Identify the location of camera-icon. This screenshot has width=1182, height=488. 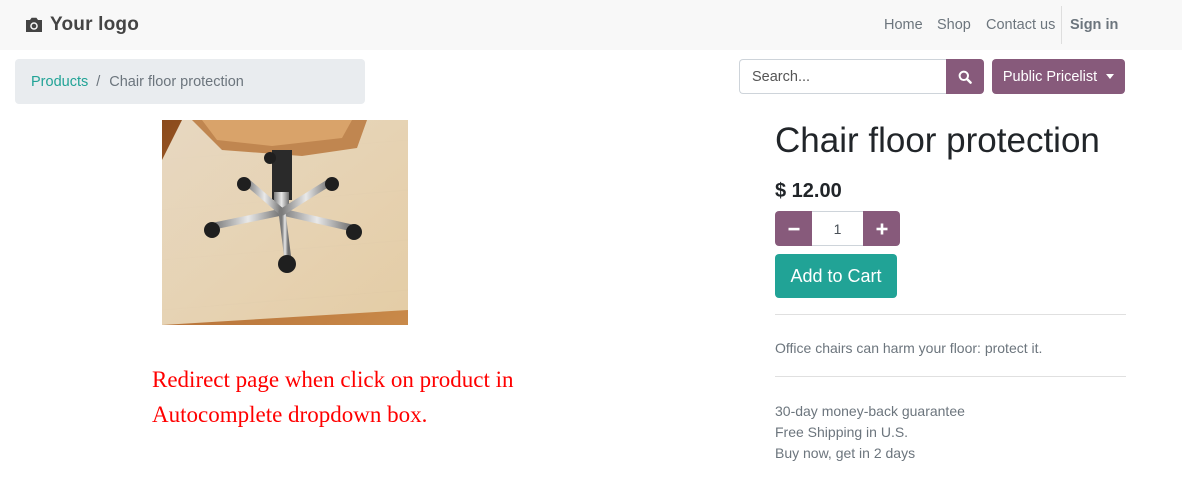
(34, 24).